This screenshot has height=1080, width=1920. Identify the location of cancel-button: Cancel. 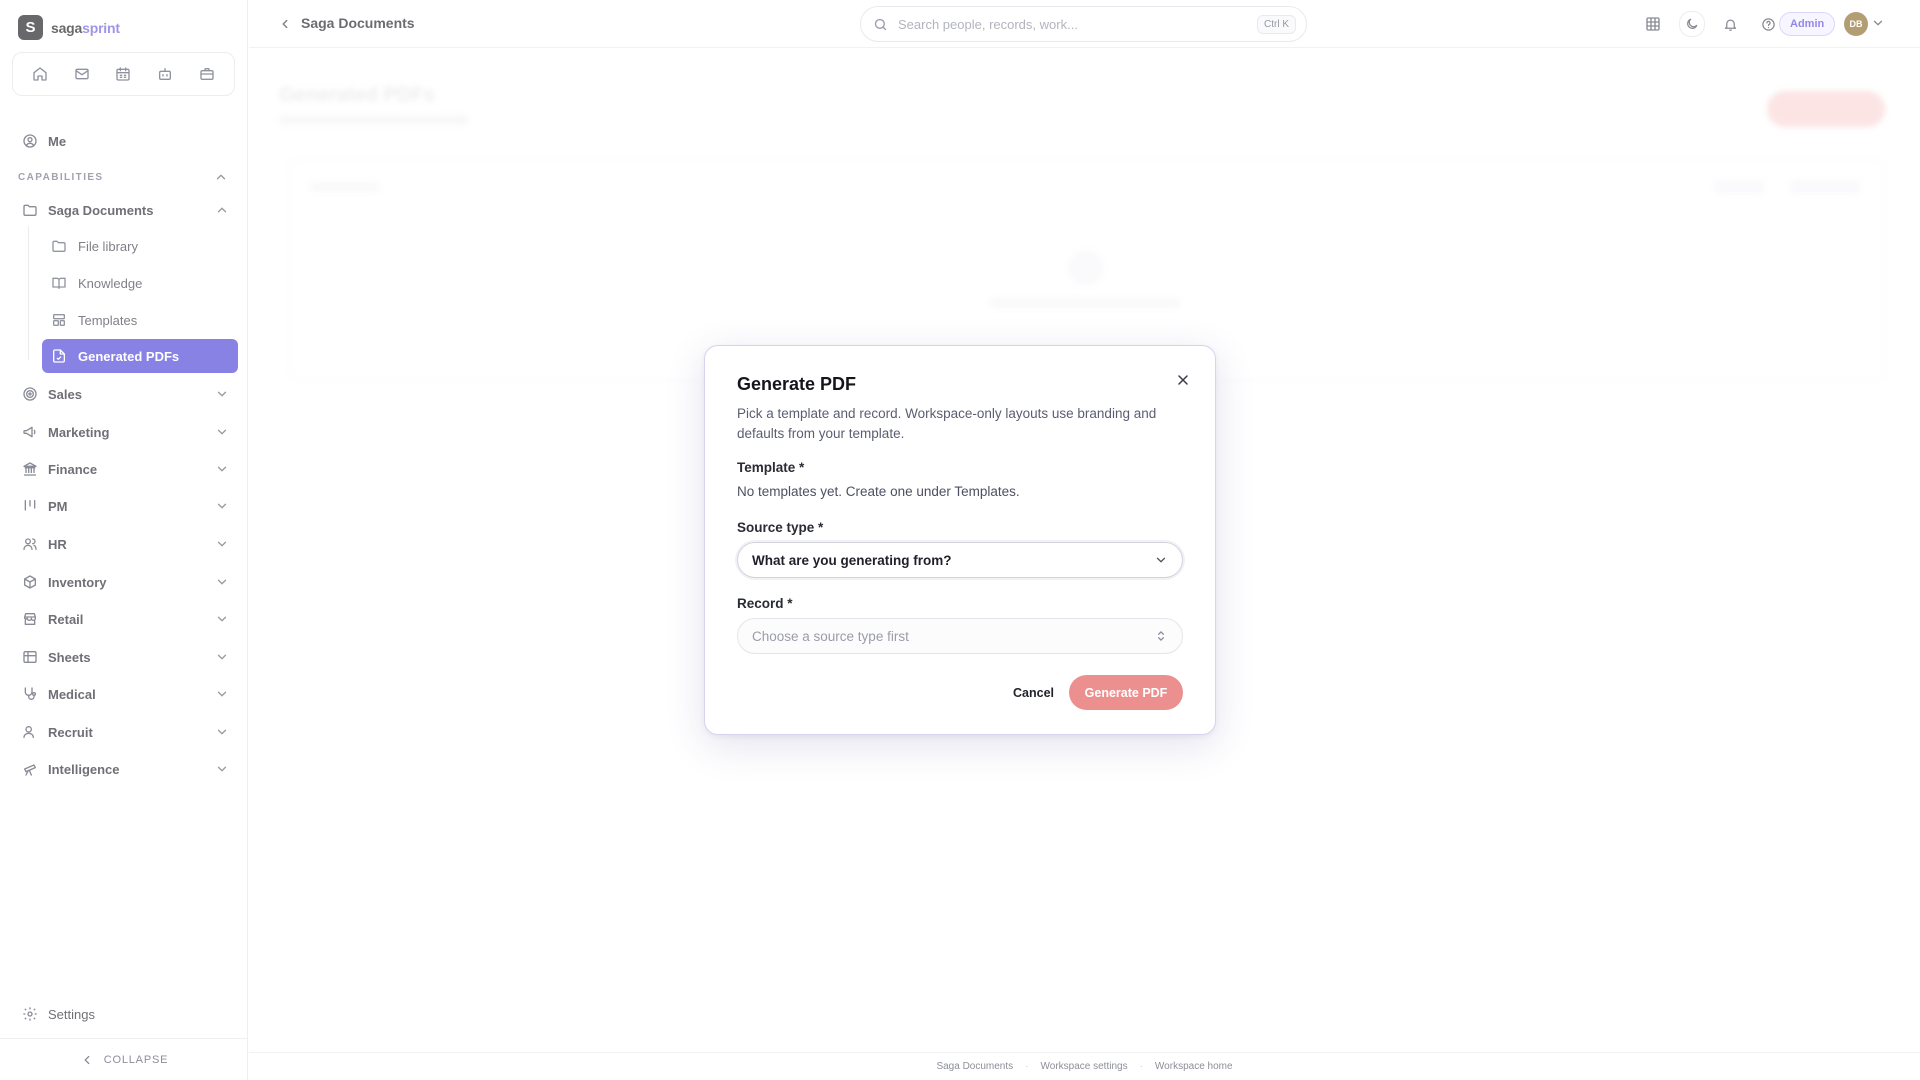
(1033, 693).